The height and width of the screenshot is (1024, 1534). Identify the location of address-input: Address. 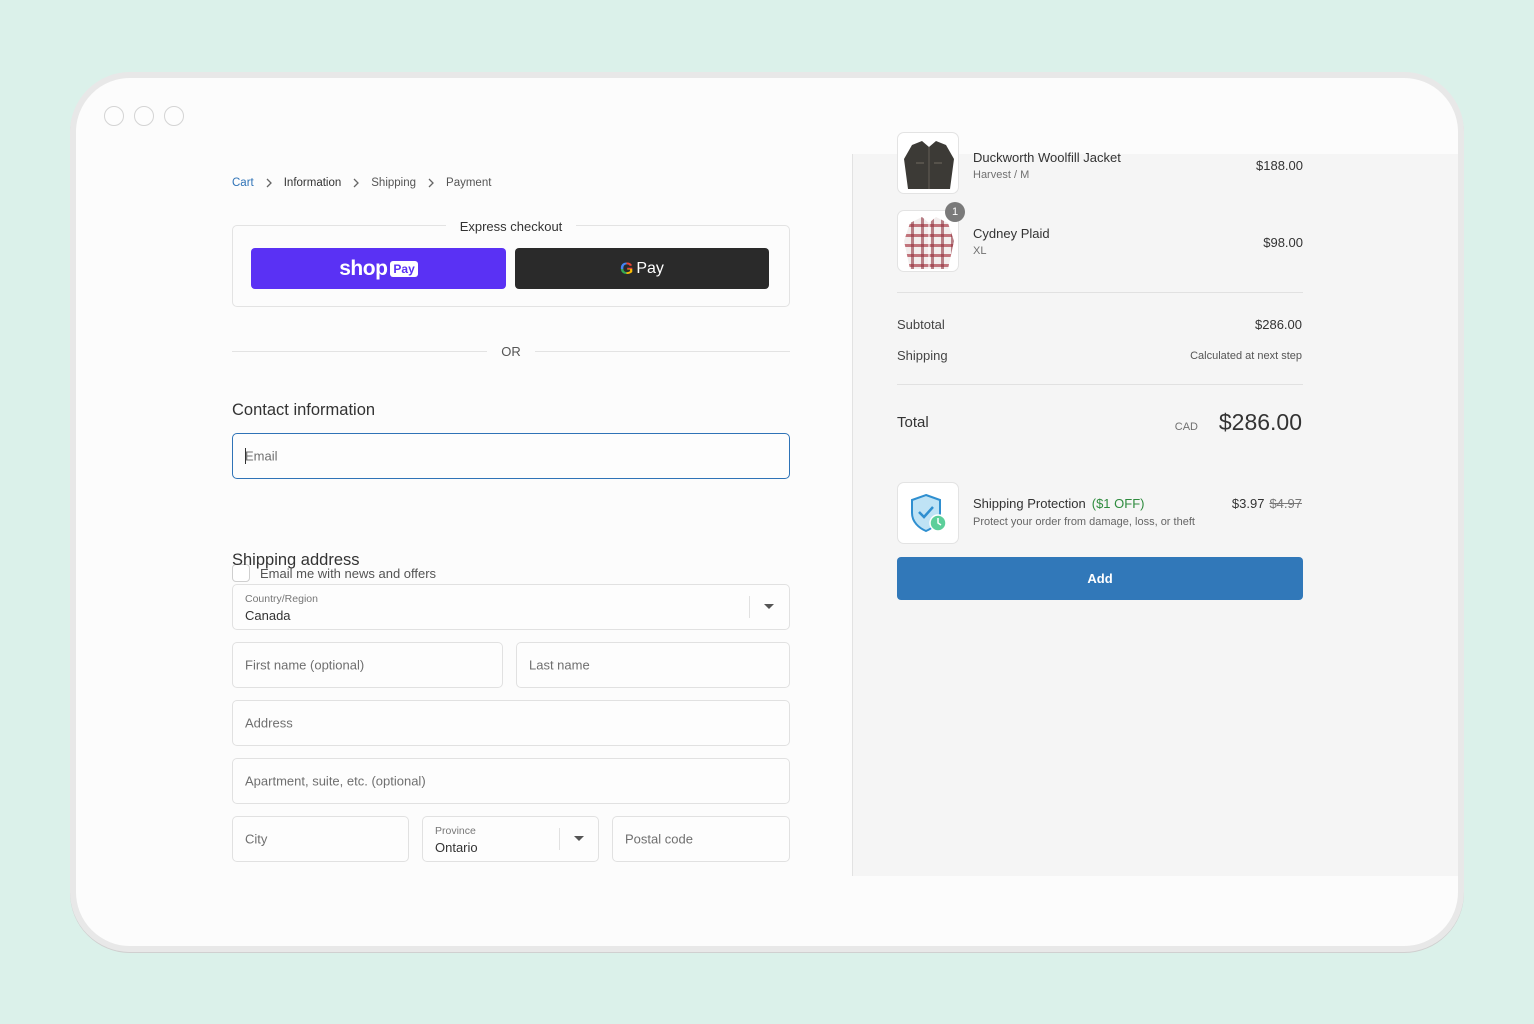
(511, 723).